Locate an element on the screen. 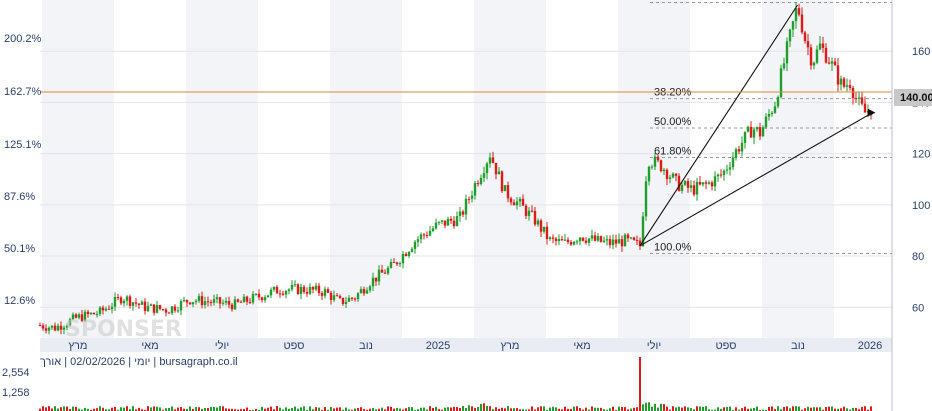 Image resolution: width=932 pixels, height=411 pixels. last-price-badge: 140.00 is located at coordinates (913, 97).